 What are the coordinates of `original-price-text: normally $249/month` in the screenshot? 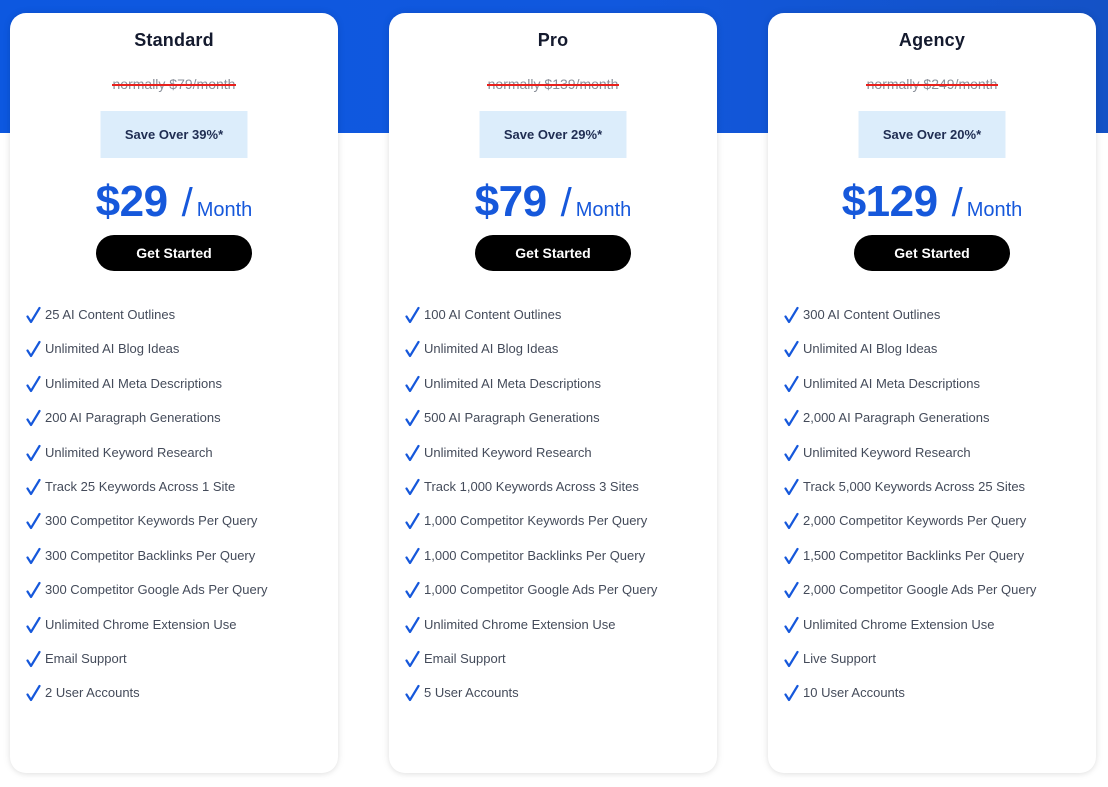 It's located at (932, 84).